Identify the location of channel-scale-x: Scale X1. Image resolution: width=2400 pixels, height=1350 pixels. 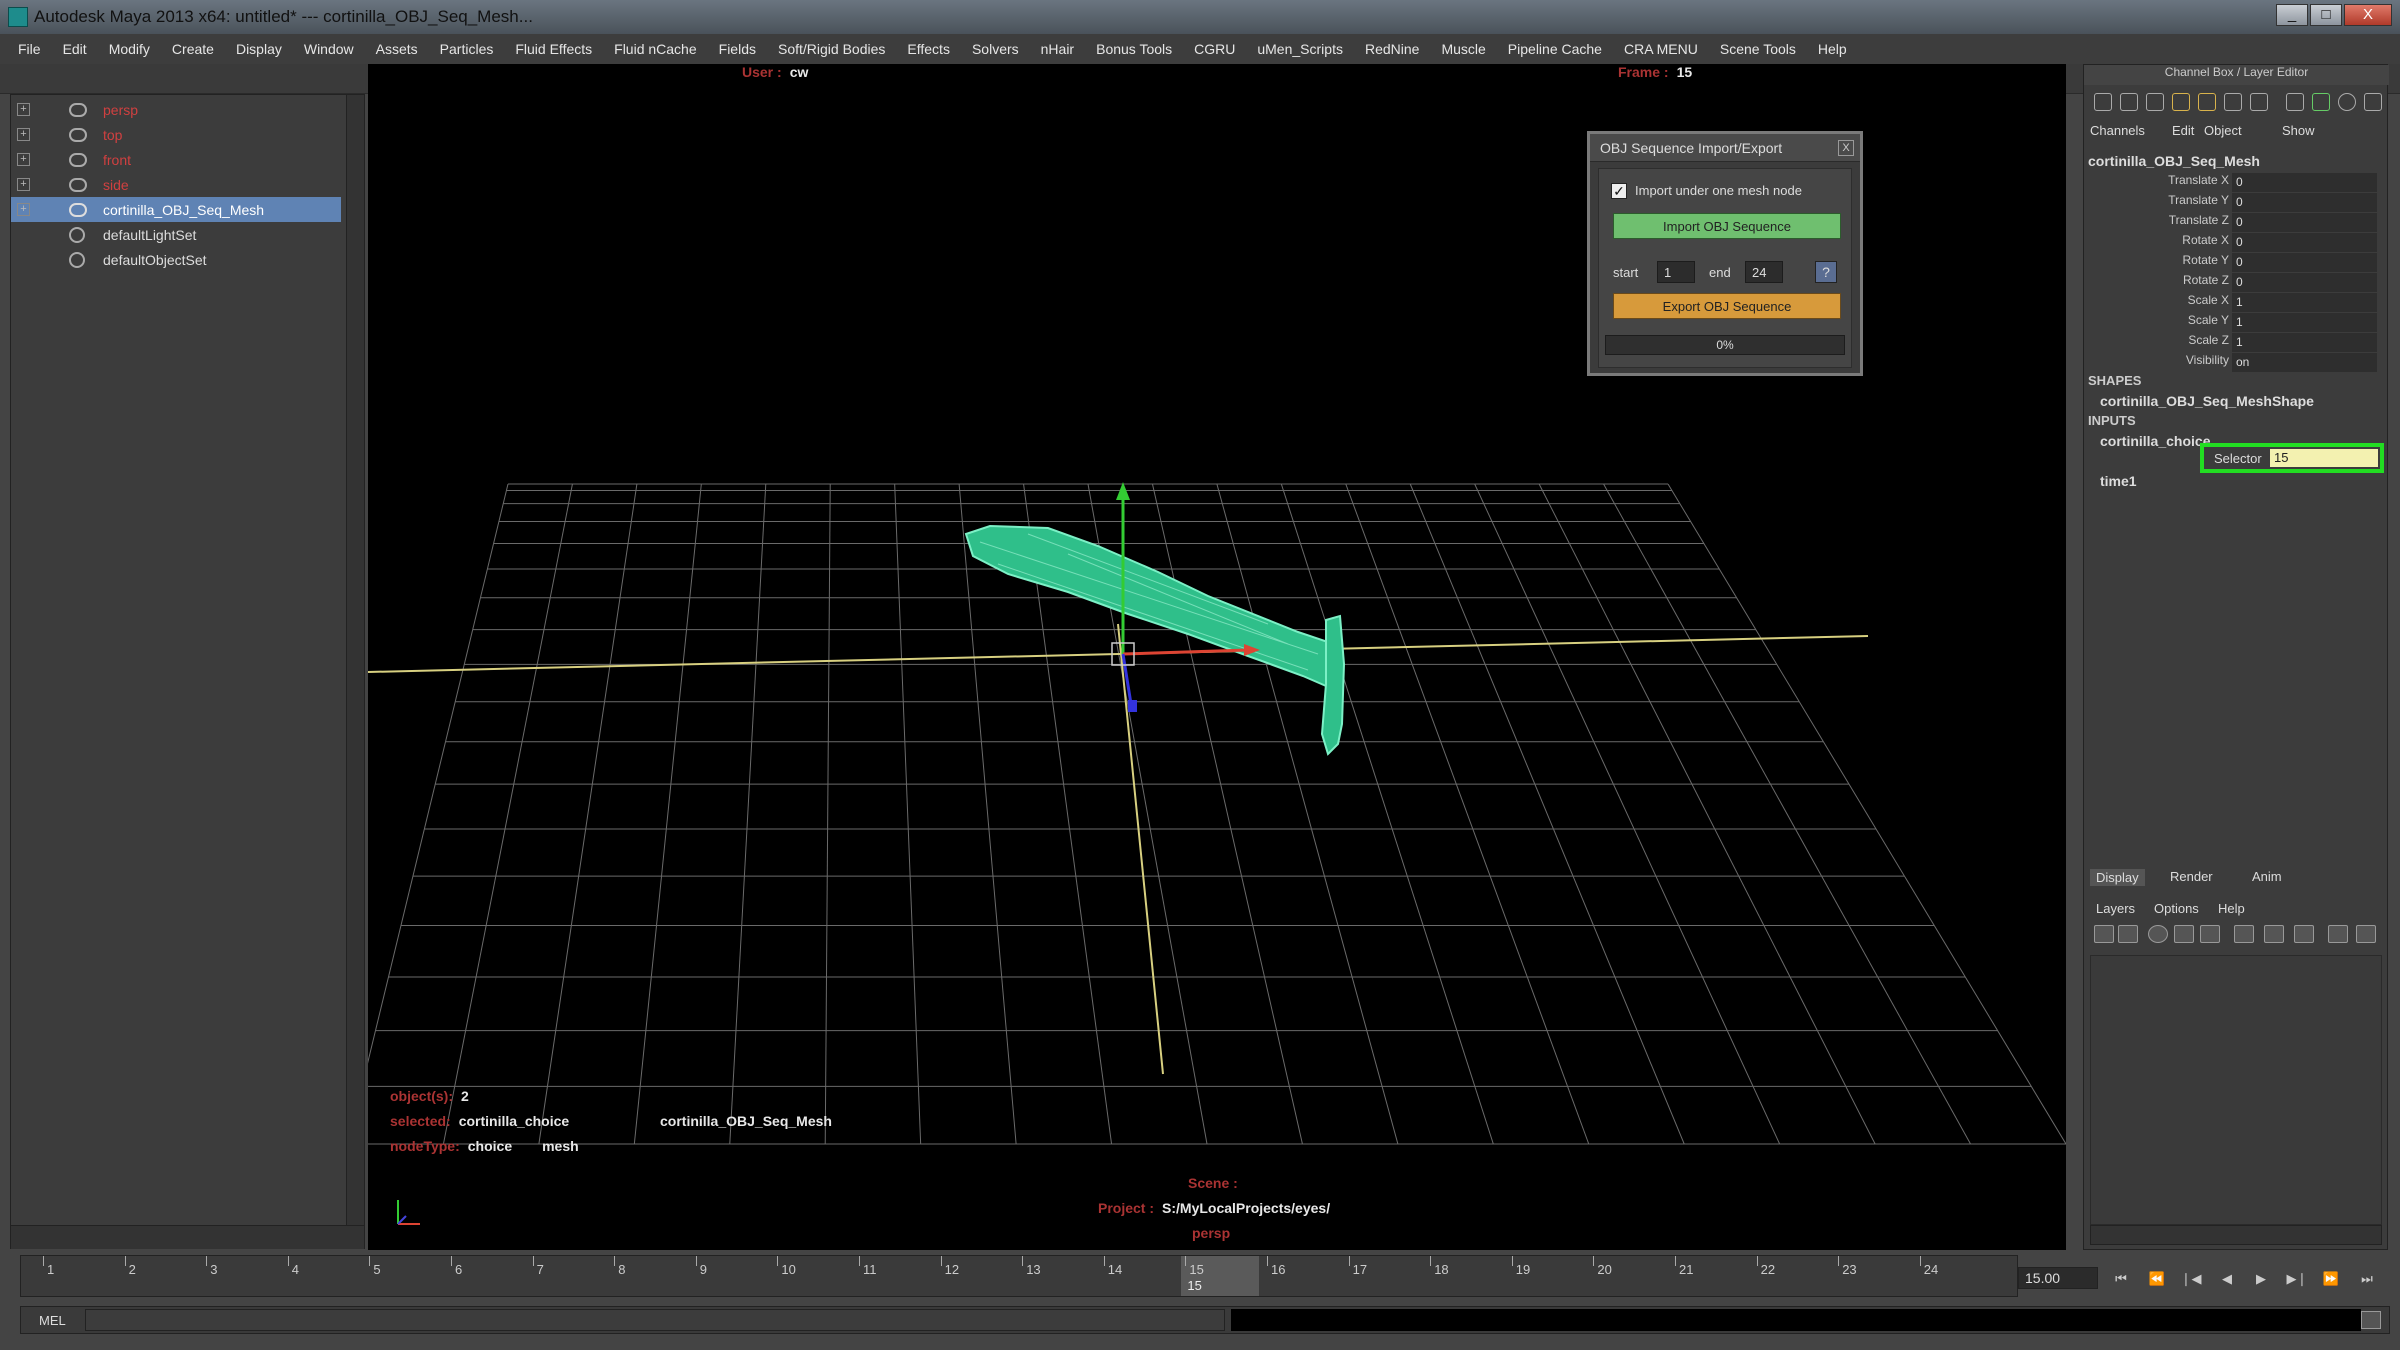
(2236, 303).